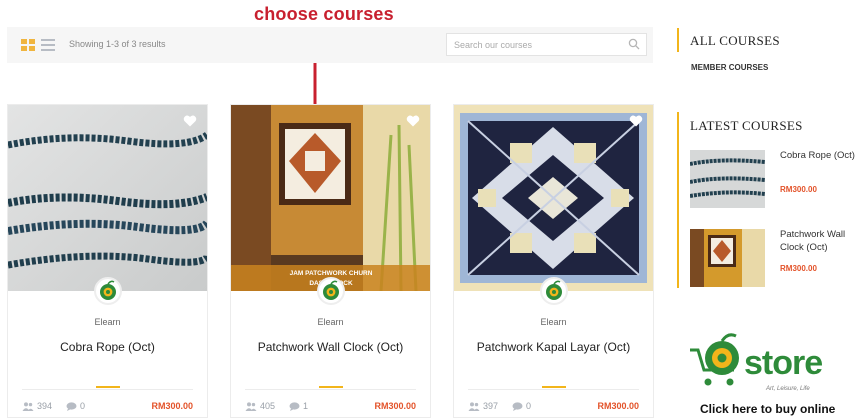 This screenshot has height=418, width=858. Describe the element at coordinates (107, 408) in the screenshot. I see `course-meta: 394 0 RM300.00` at that location.